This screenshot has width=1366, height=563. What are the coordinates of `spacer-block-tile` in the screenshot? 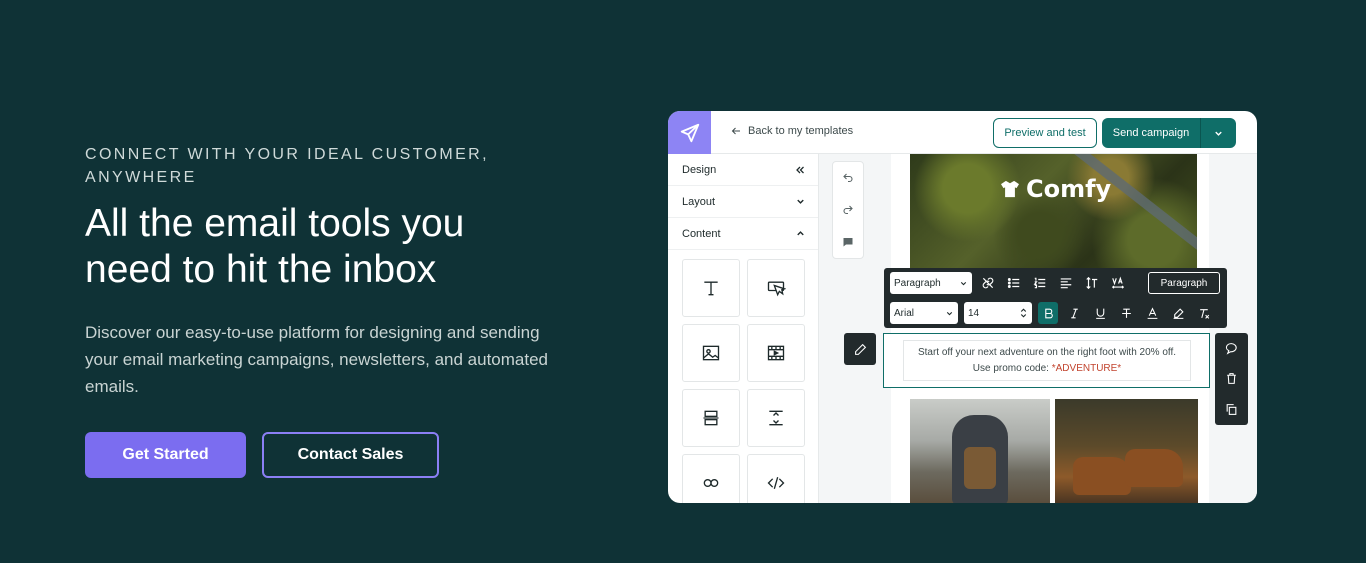 It's located at (776, 418).